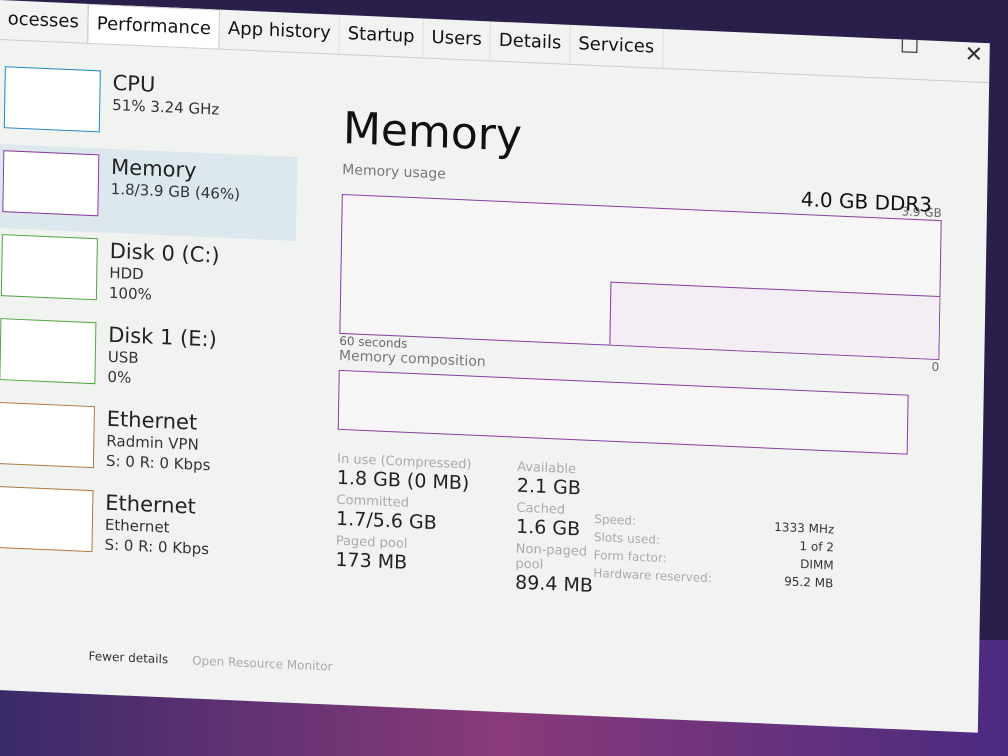  I want to click on non-paged-pool-label: Non-paged pool, so click(551, 557).